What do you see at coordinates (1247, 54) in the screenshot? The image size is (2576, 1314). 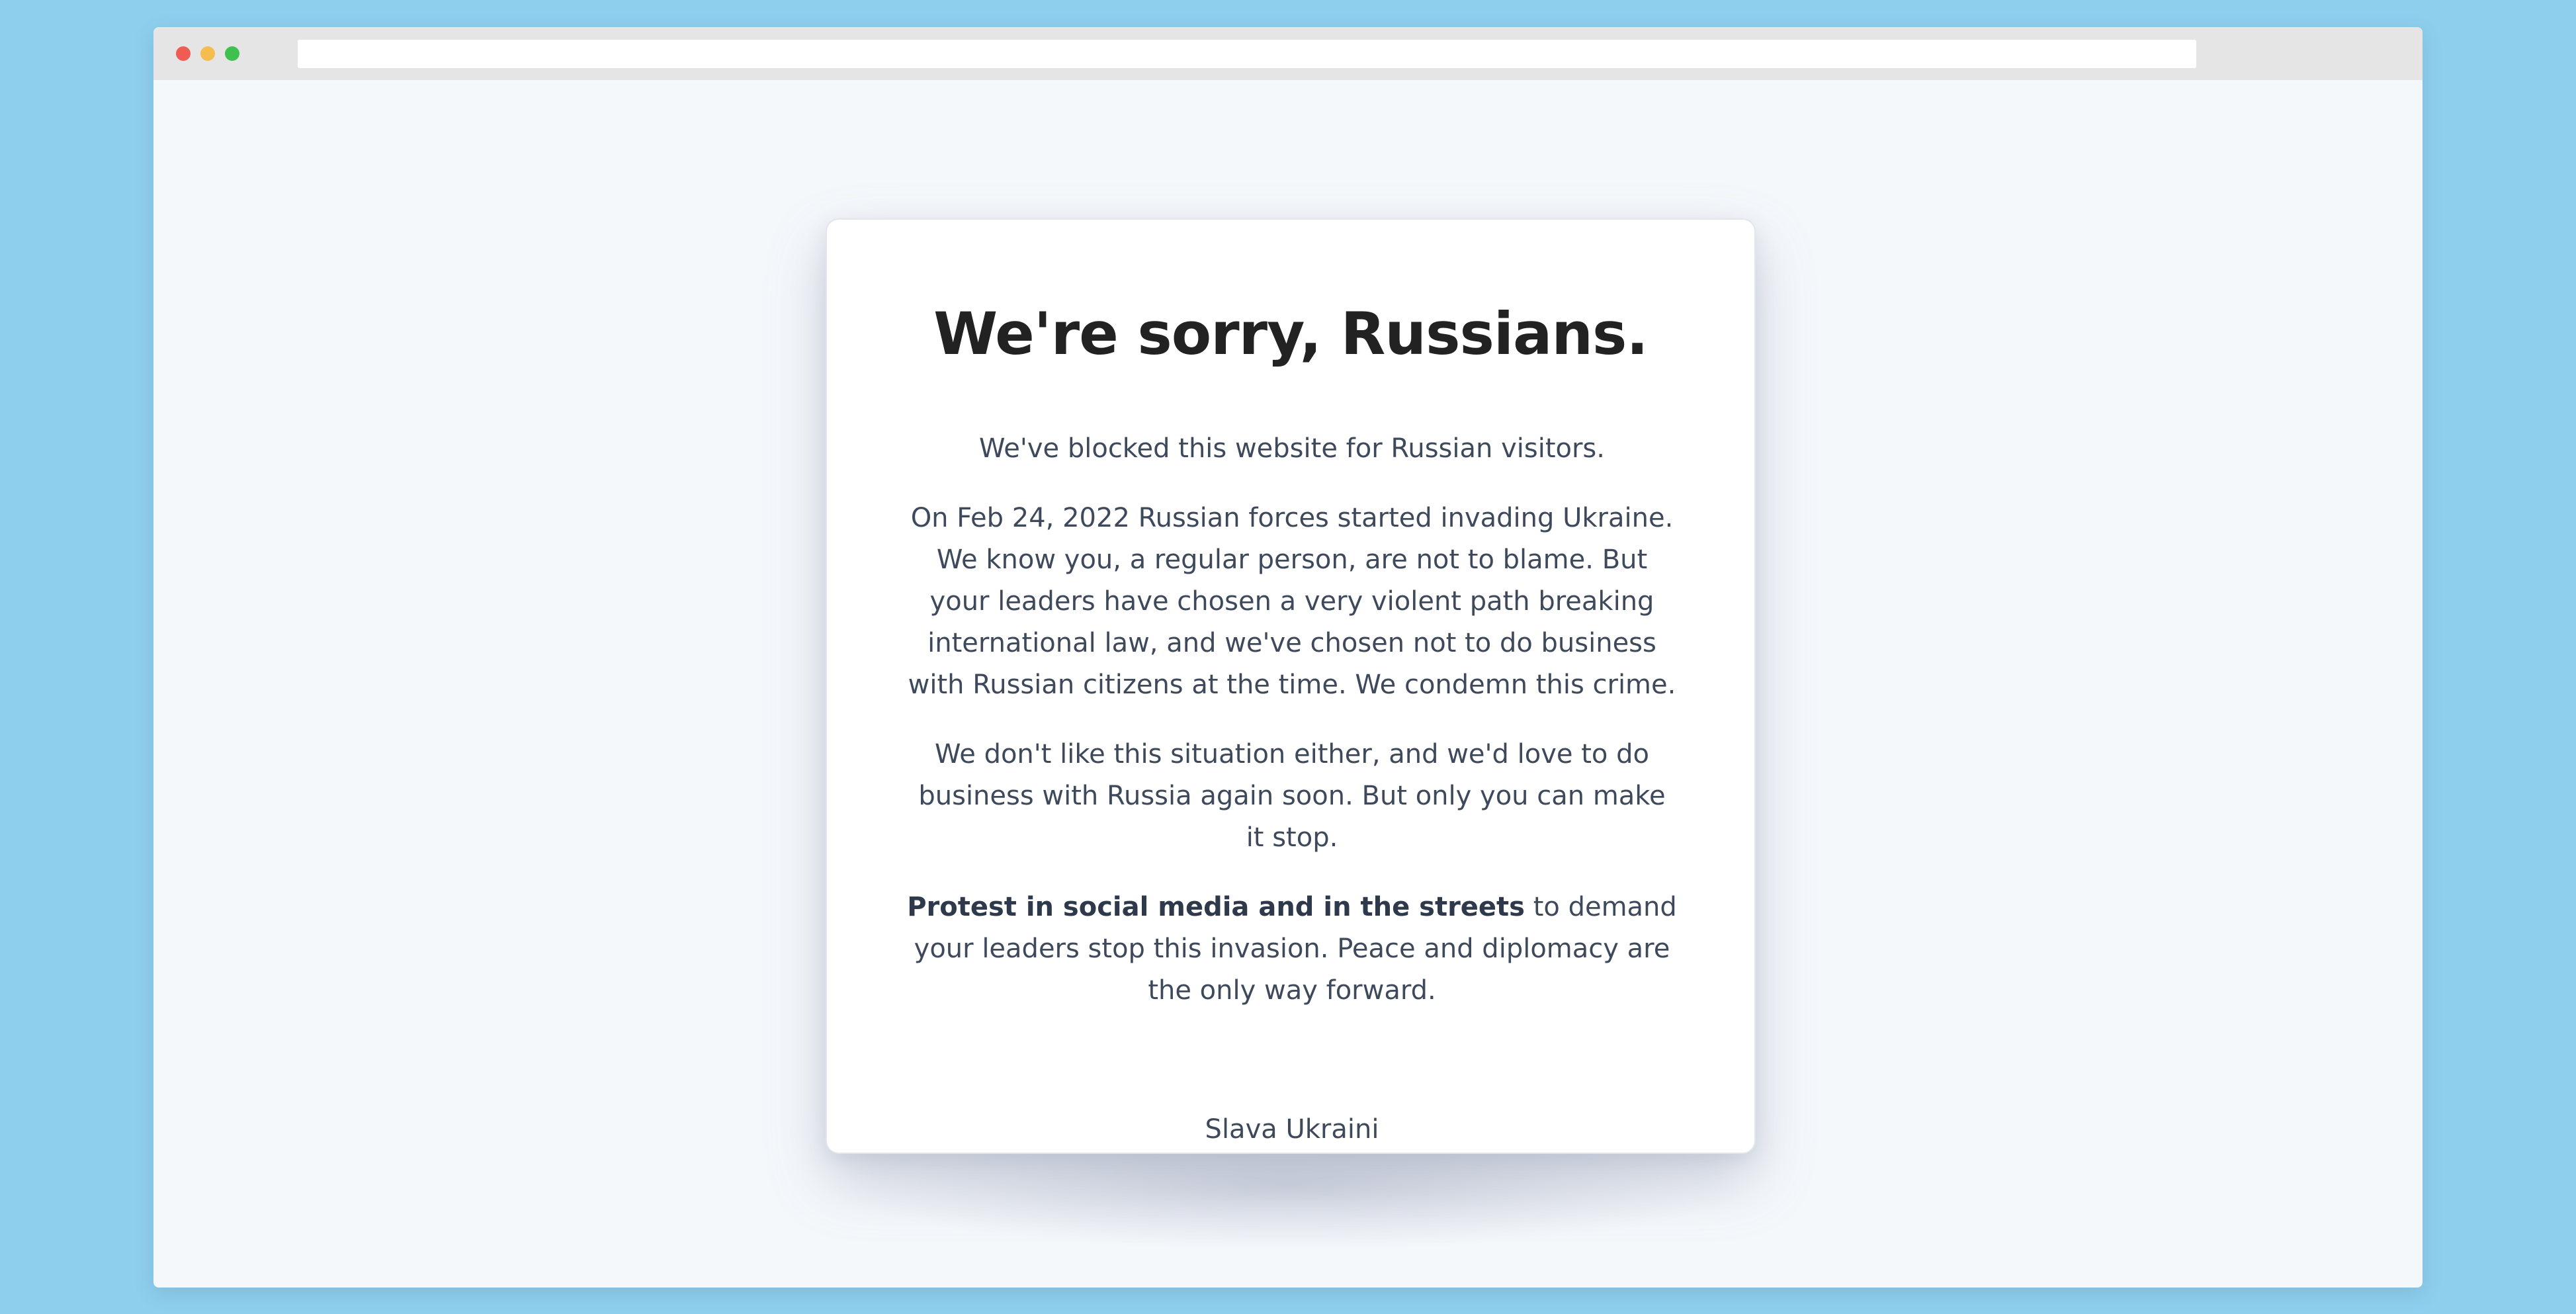 I see `address-bar` at bounding box center [1247, 54].